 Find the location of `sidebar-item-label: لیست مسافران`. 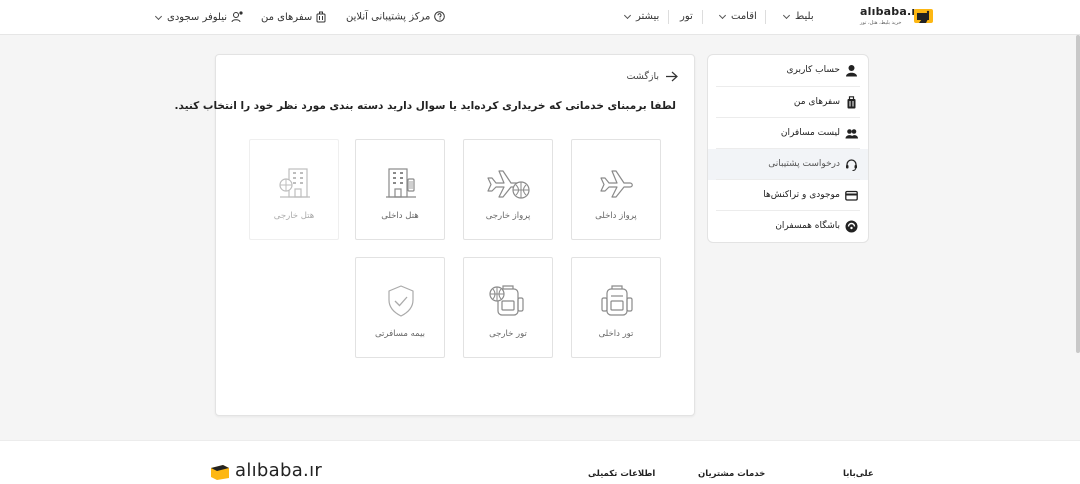

sidebar-item-label: لیست مسافران is located at coordinates (810, 133).